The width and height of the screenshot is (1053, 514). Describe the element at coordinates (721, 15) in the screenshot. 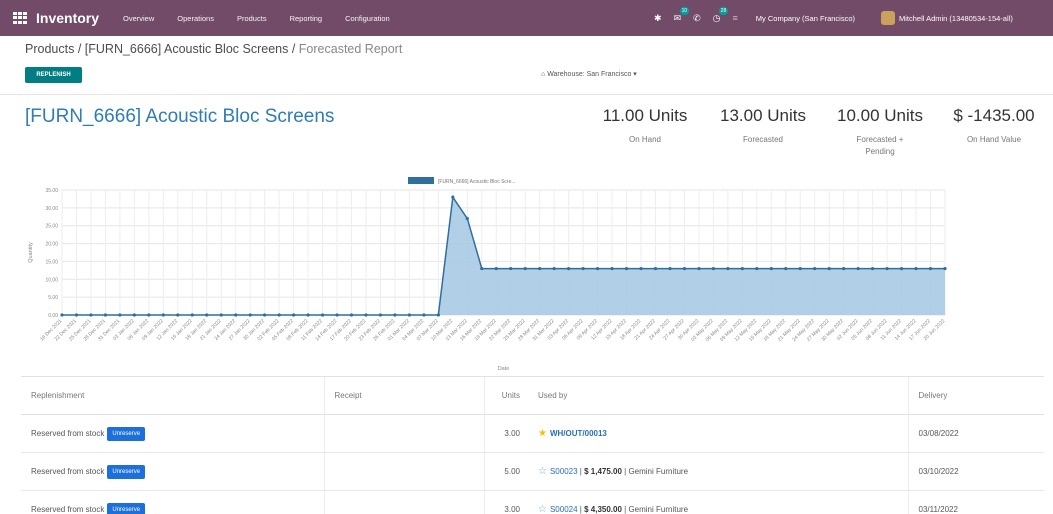

I see `activities-icon: ◷ 28` at that location.